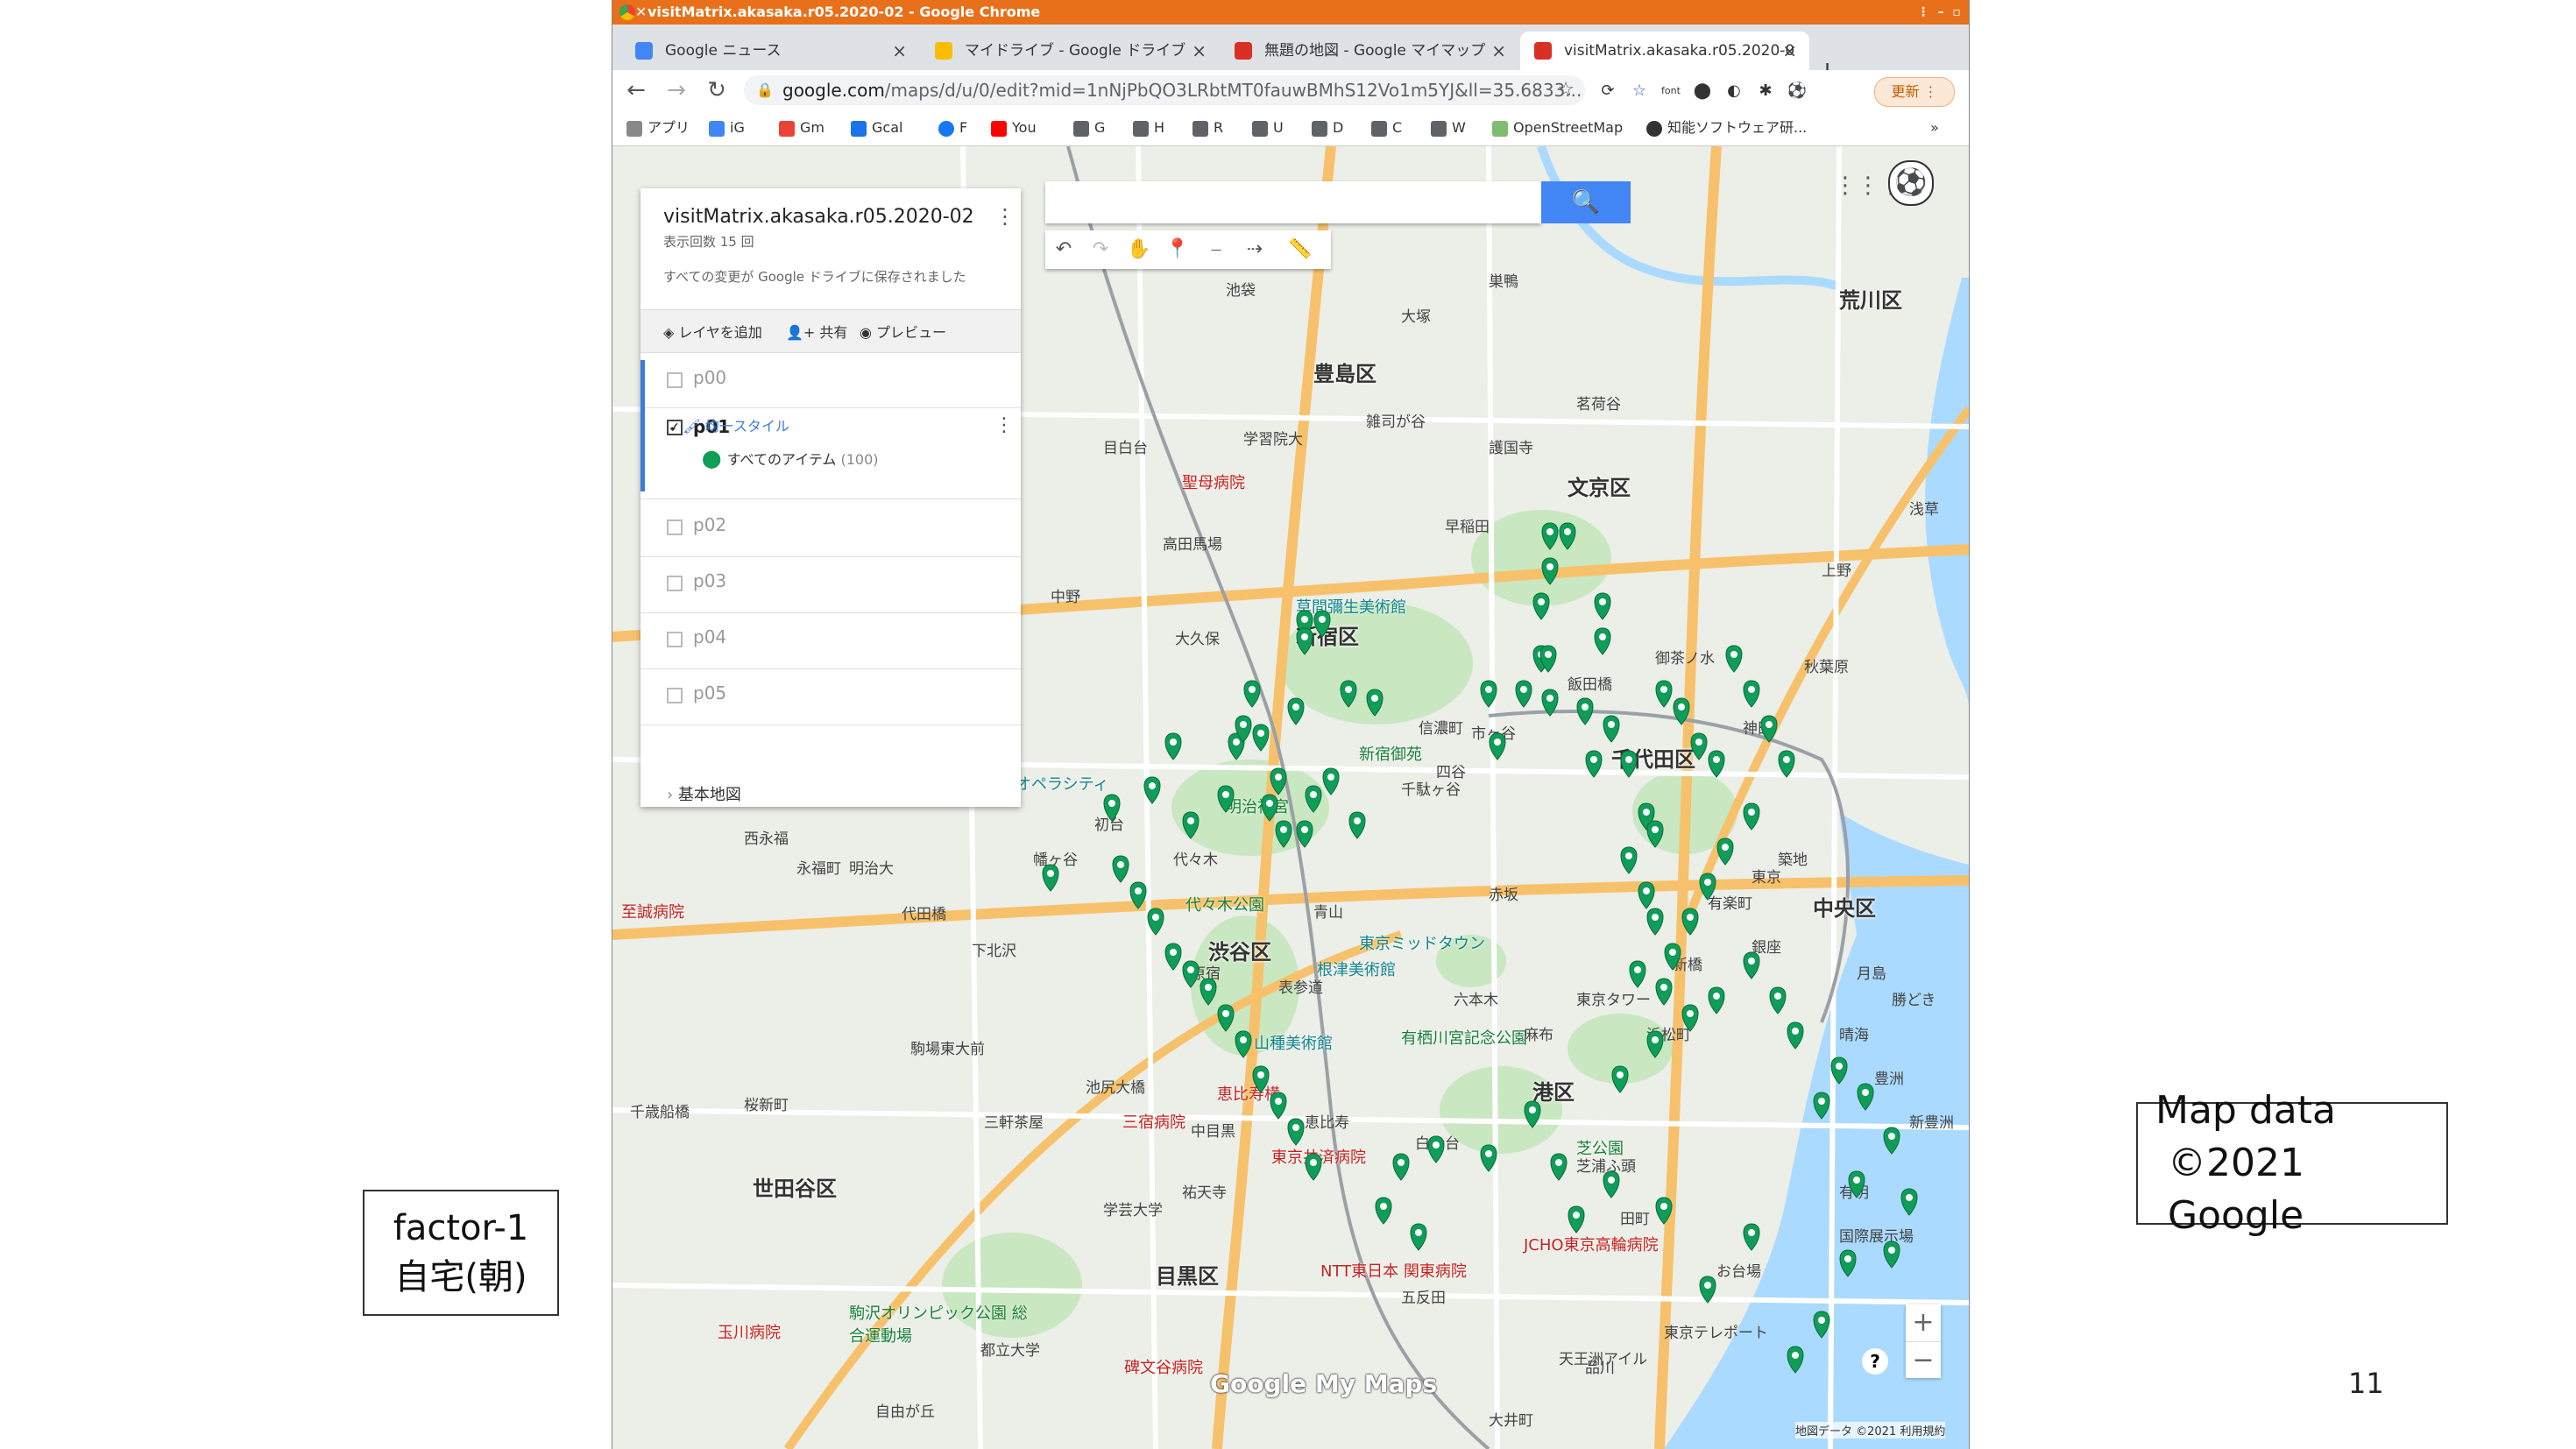 The width and height of the screenshot is (2576, 1449). What do you see at coordinates (1956, 12) in the screenshot?
I see `window-maximize-icon: ▫` at bounding box center [1956, 12].